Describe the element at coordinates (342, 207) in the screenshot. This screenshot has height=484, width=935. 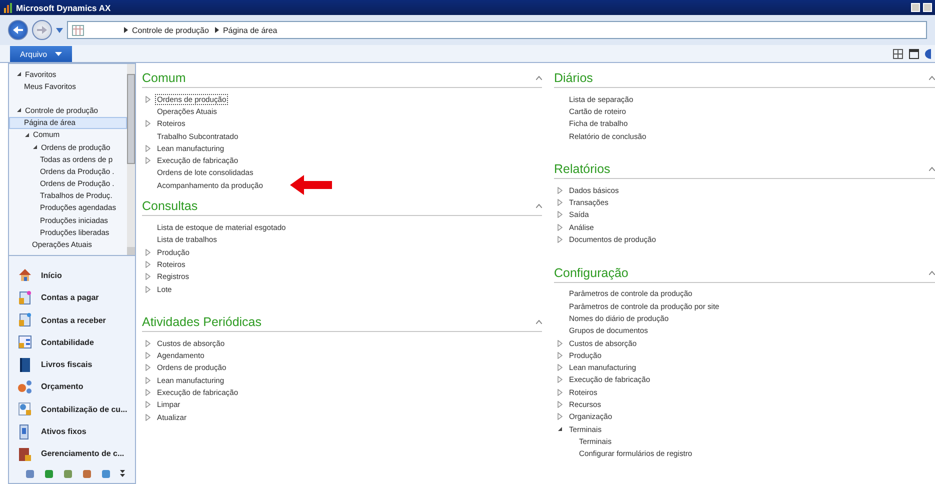
I see `section-header: Consultas` at that location.